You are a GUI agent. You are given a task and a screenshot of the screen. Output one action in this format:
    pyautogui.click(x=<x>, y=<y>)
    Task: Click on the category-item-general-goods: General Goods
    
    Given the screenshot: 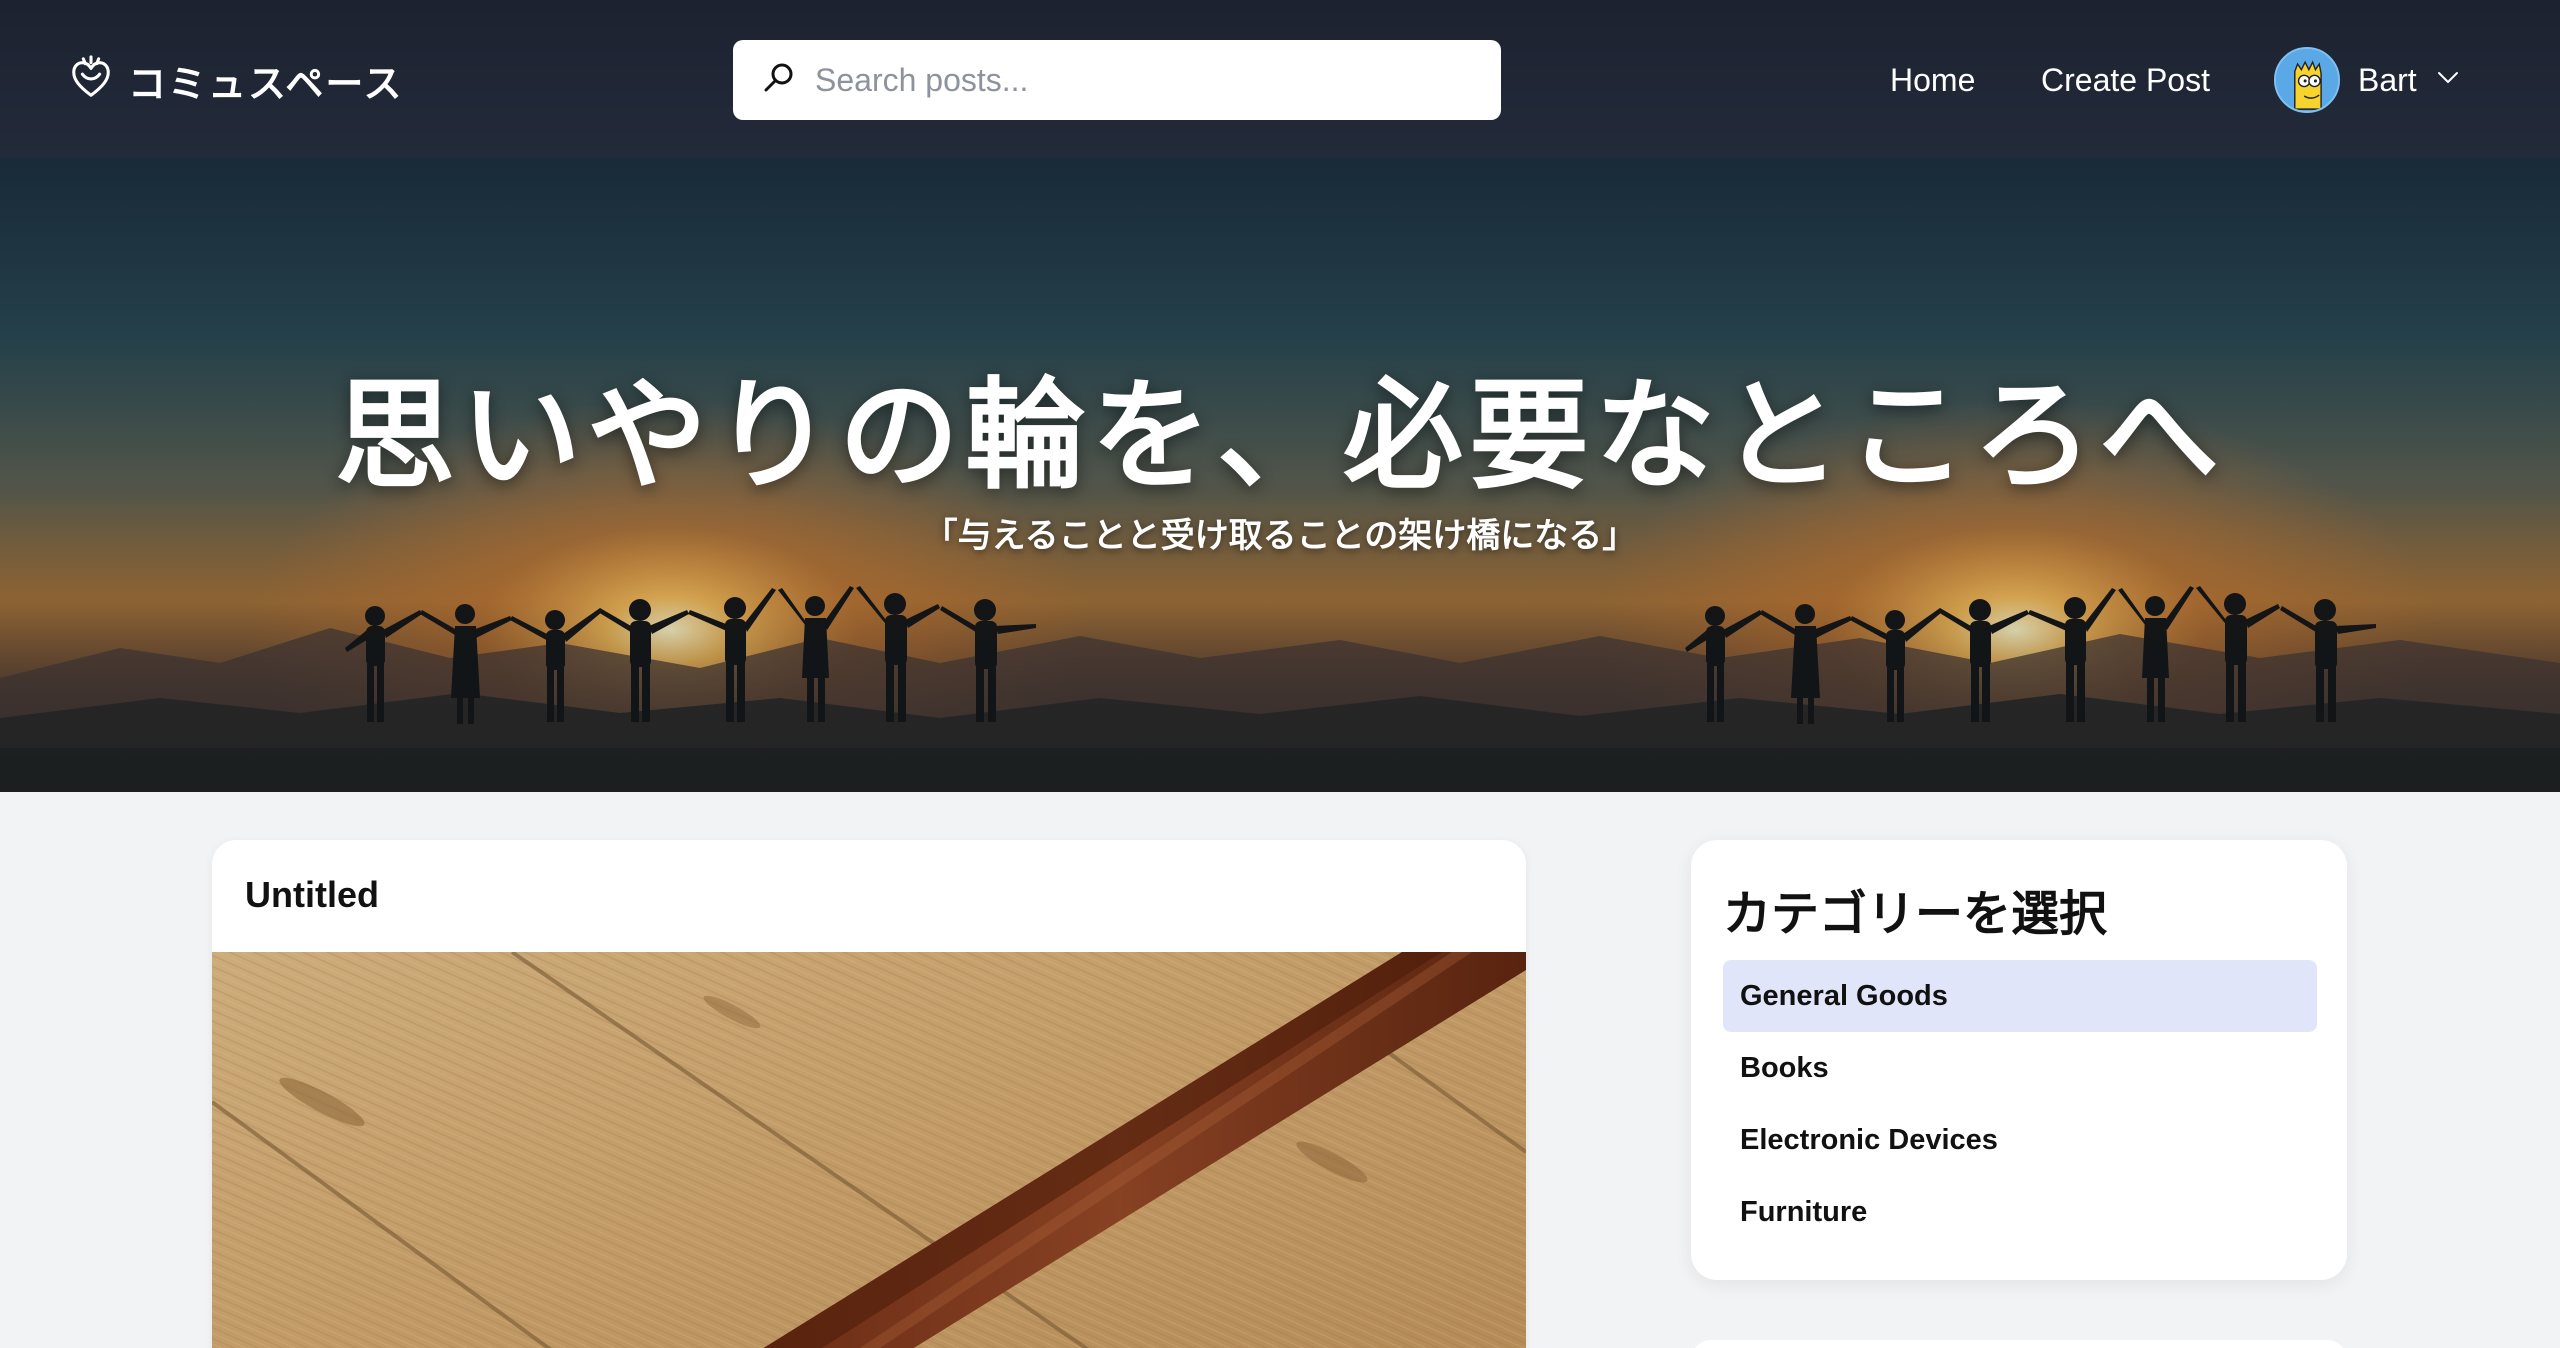 What is the action you would take?
    pyautogui.click(x=2020, y=996)
    